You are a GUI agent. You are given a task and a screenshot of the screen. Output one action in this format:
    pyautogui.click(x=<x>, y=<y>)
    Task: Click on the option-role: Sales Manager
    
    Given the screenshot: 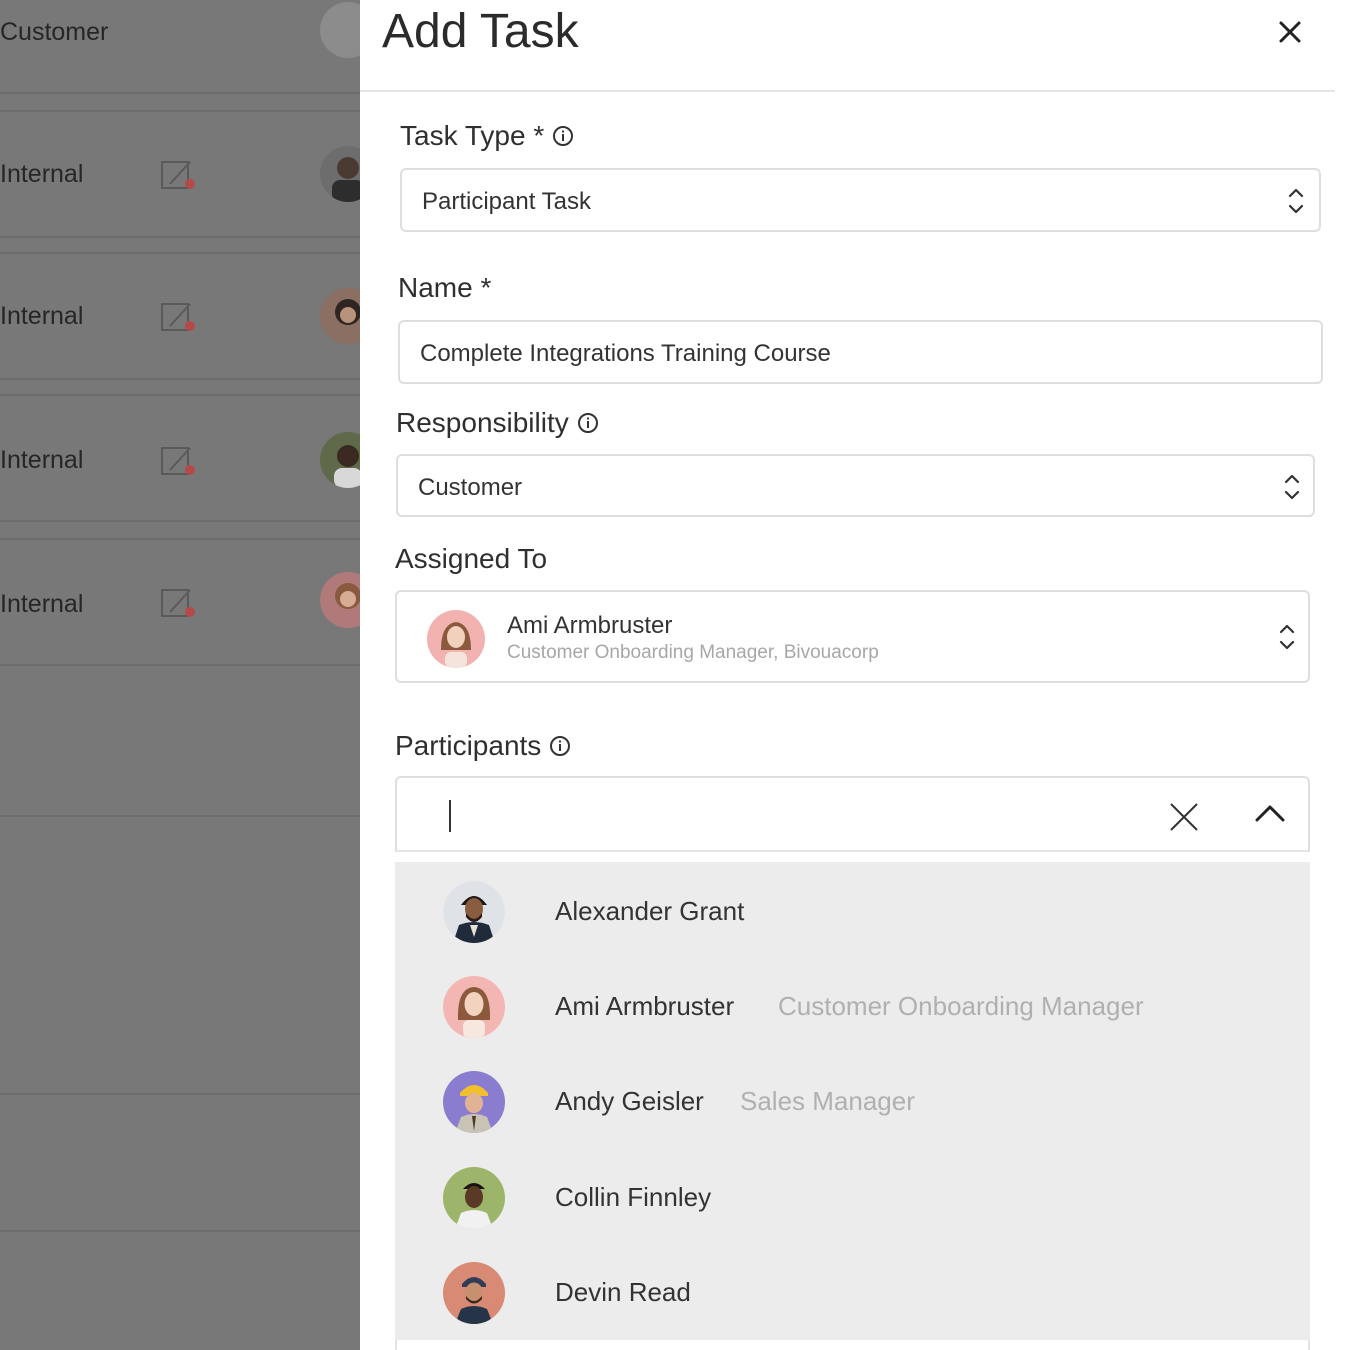 What is the action you would take?
    pyautogui.click(x=827, y=1101)
    